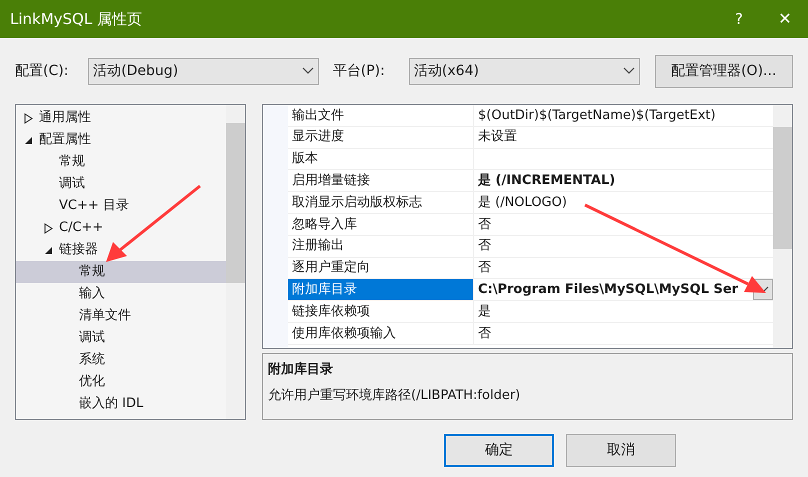  Describe the element at coordinates (76, 19) in the screenshot. I see `window-title: LinkMySQL 属性页` at that location.